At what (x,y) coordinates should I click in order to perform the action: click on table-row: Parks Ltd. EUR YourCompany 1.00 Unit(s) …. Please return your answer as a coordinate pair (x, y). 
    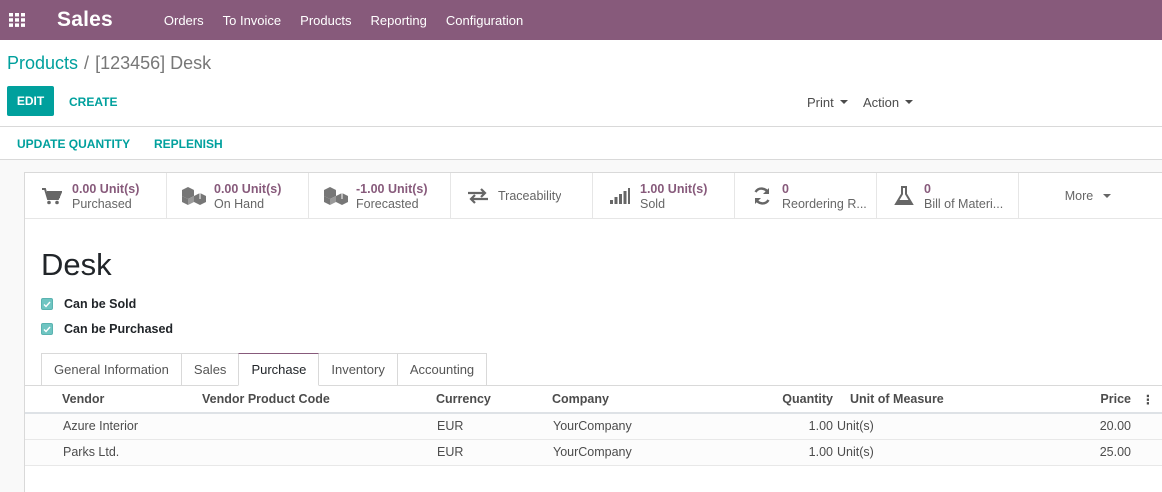
    Looking at the image, I should click on (593, 452).